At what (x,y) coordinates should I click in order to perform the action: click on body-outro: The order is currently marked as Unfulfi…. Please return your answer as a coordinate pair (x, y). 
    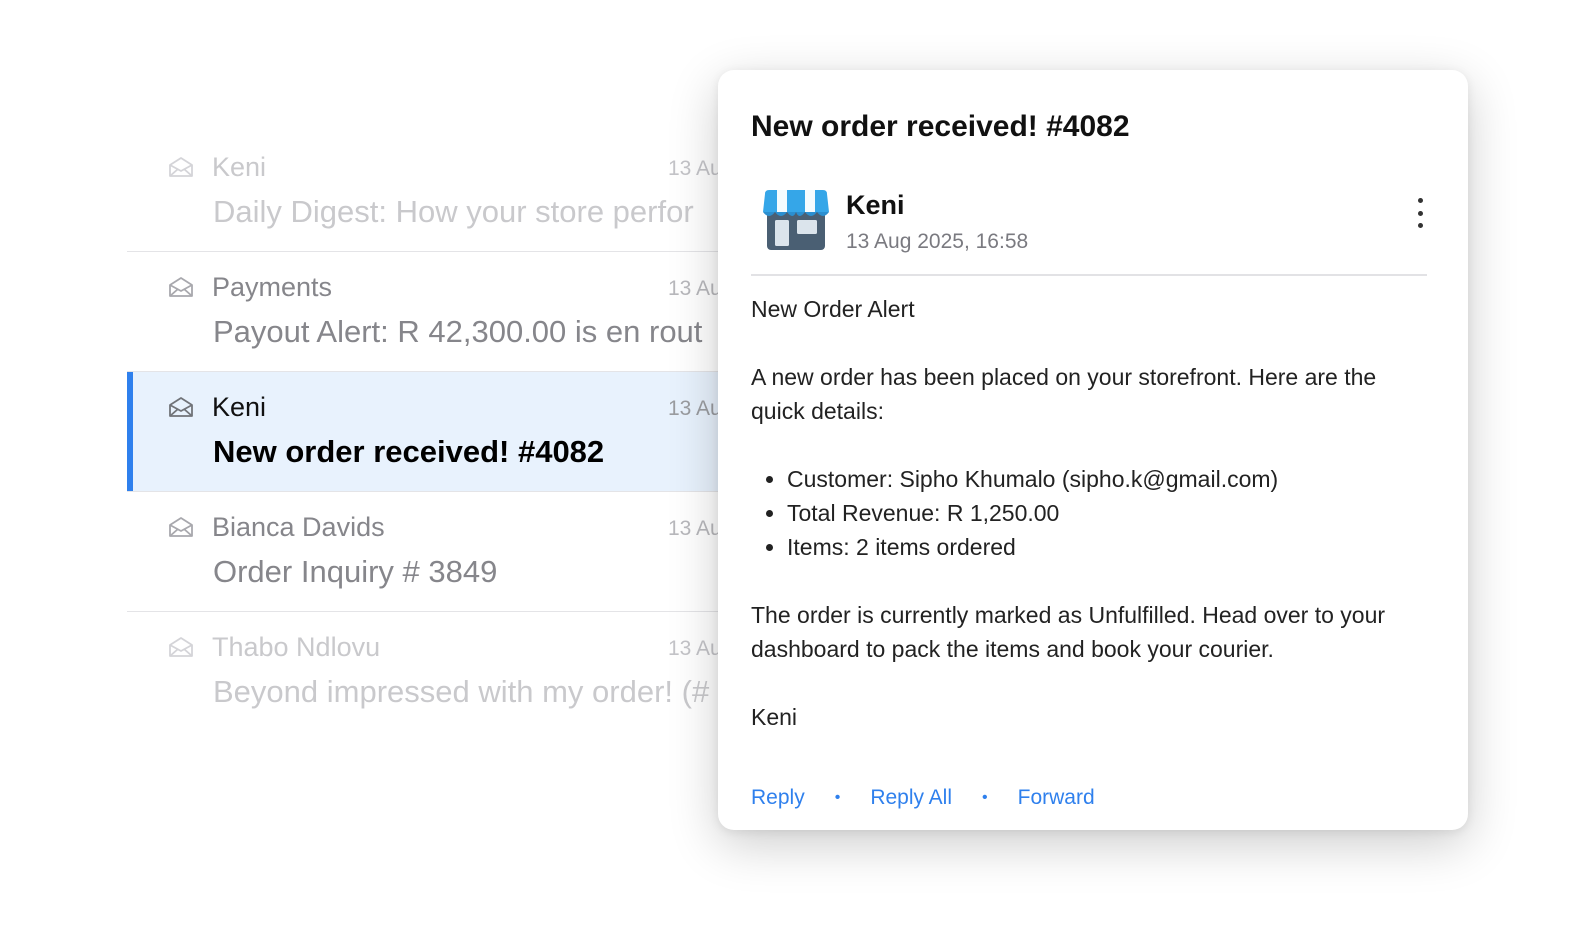
    Looking at the image, I should click on (1068, 632).